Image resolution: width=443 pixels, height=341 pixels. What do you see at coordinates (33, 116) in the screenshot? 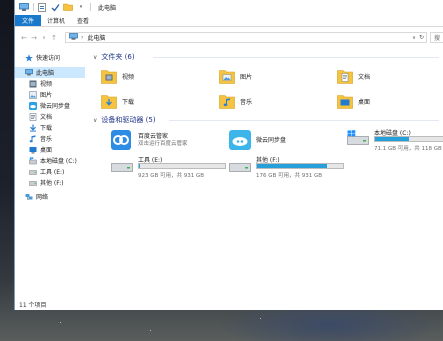
I see `documents-icon` at bounding box center [33, 116].